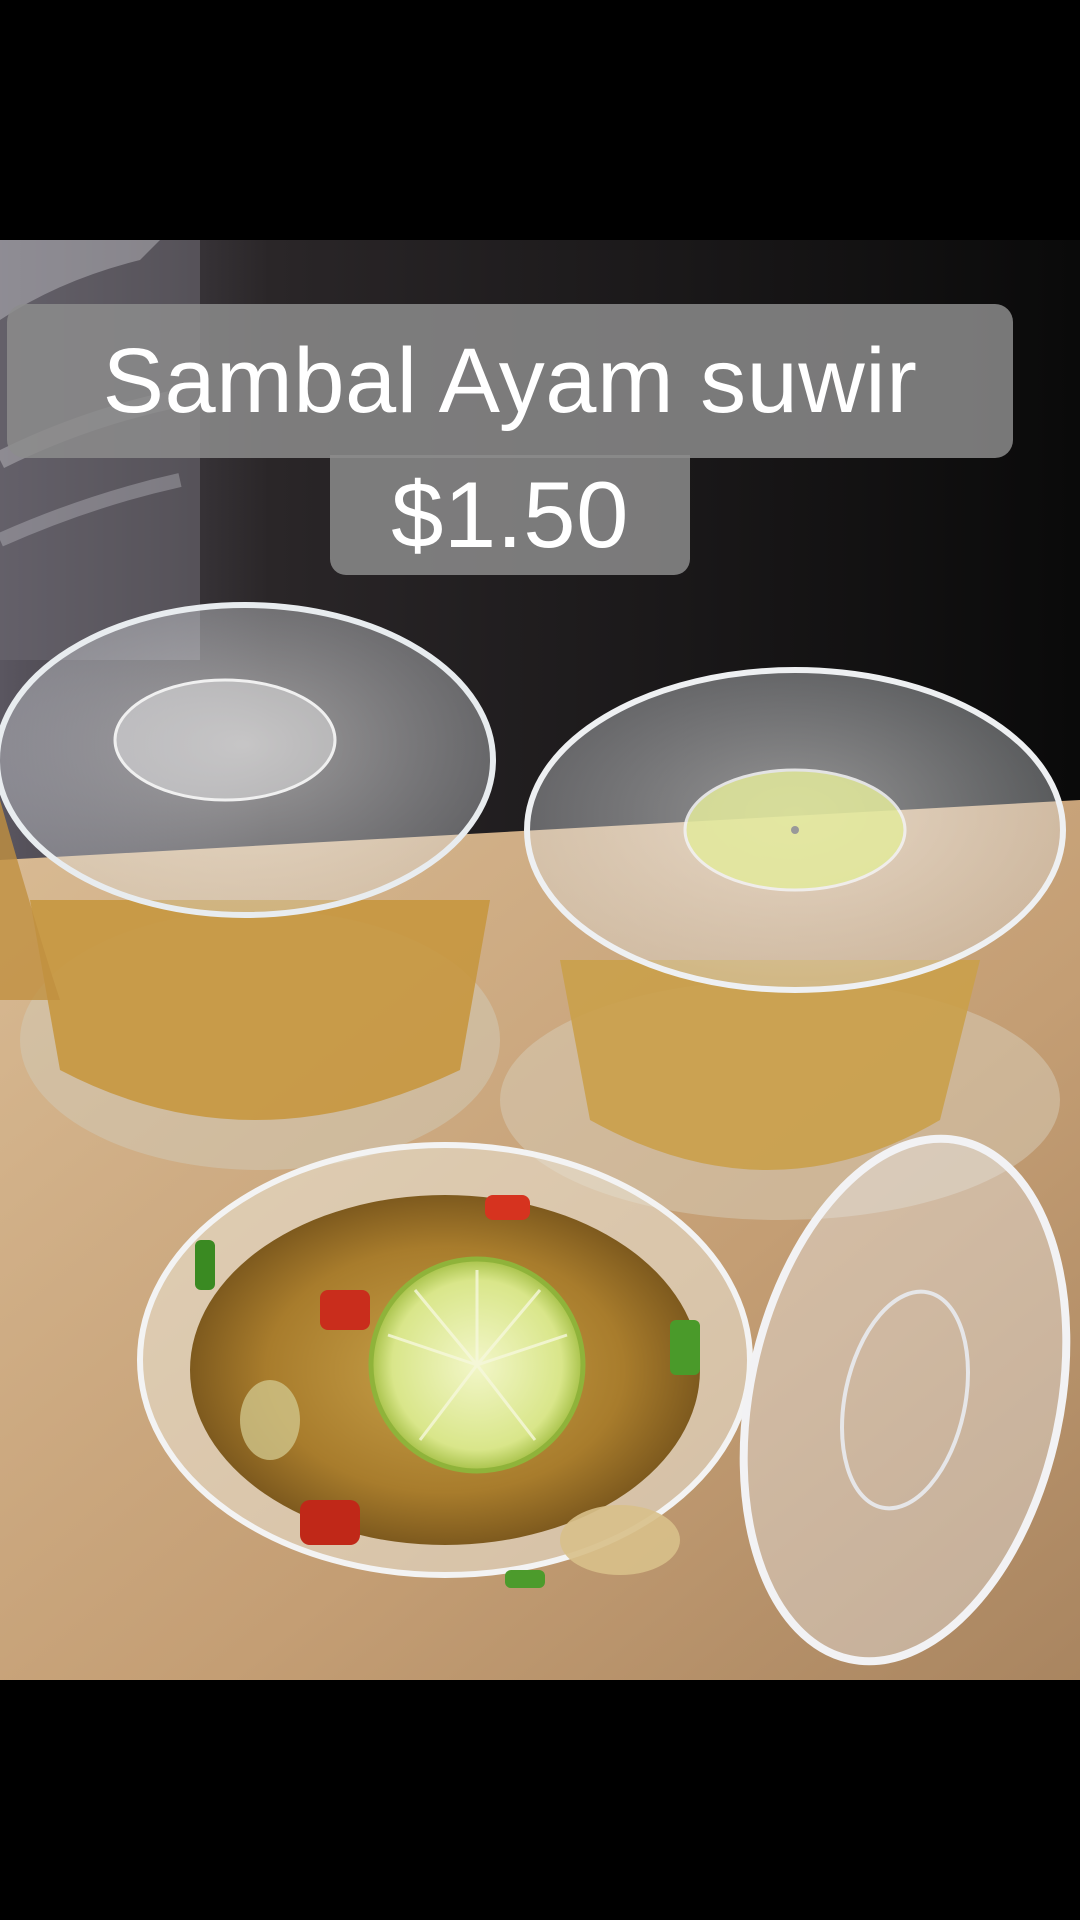 Image resolution: width=1080 pixels, height=1920 pixels. What do you see at coordinates (510, 381) in the screenshot?
I see `caption-title: Sambal Ayam suwir` at bounding box center [510, 381].